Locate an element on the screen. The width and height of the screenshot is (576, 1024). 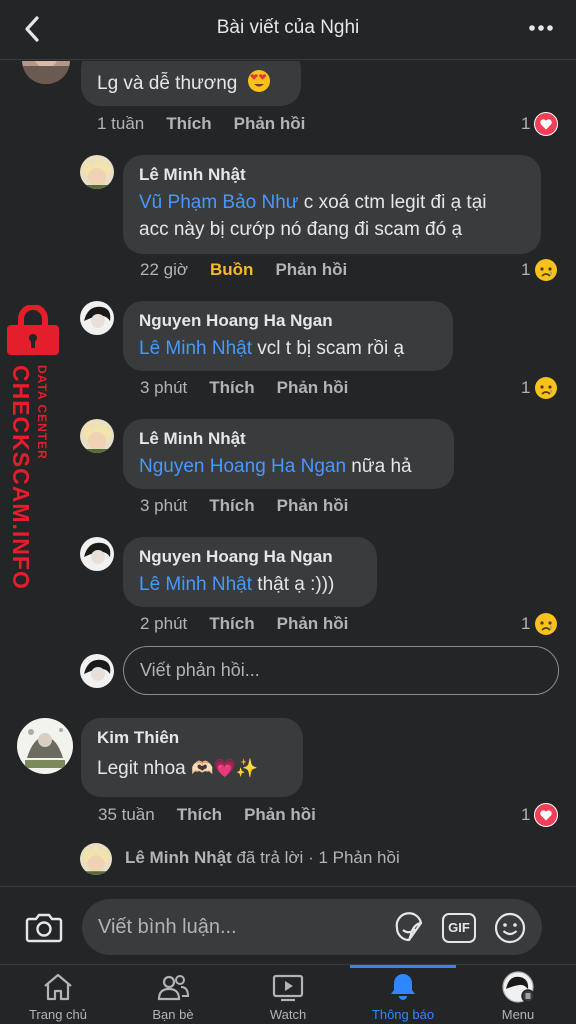
gif-icon: GIF is located at coordinates (459, 928).